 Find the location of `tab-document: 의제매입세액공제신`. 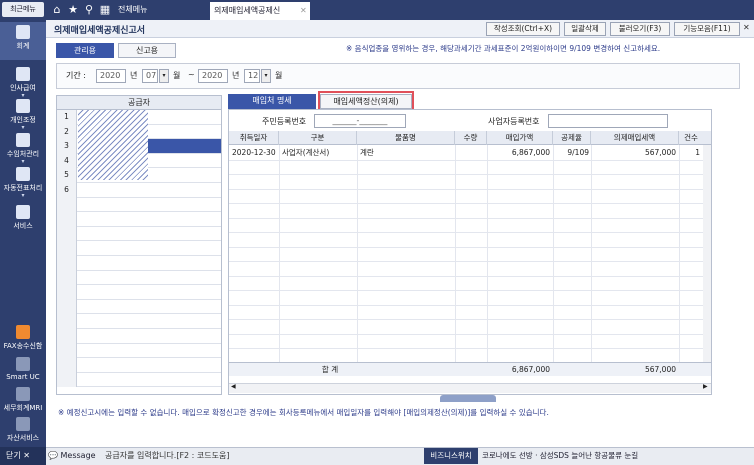

tab-document: 의제매입세액공제신 is located at coordinates (260, 11).